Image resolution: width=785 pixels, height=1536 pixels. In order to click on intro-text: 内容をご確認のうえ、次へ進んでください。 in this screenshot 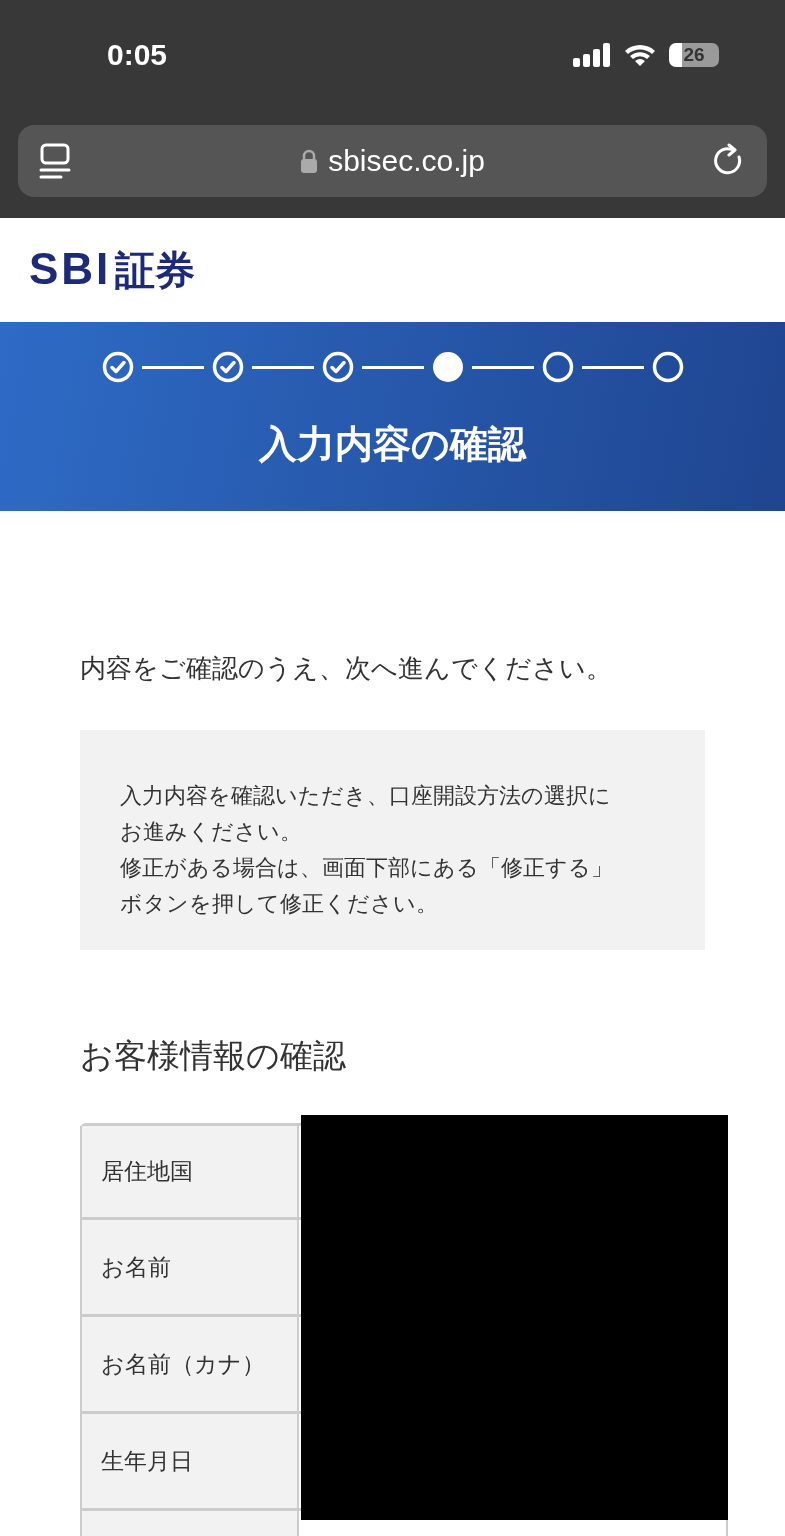, I will do `click(346, 668)`.